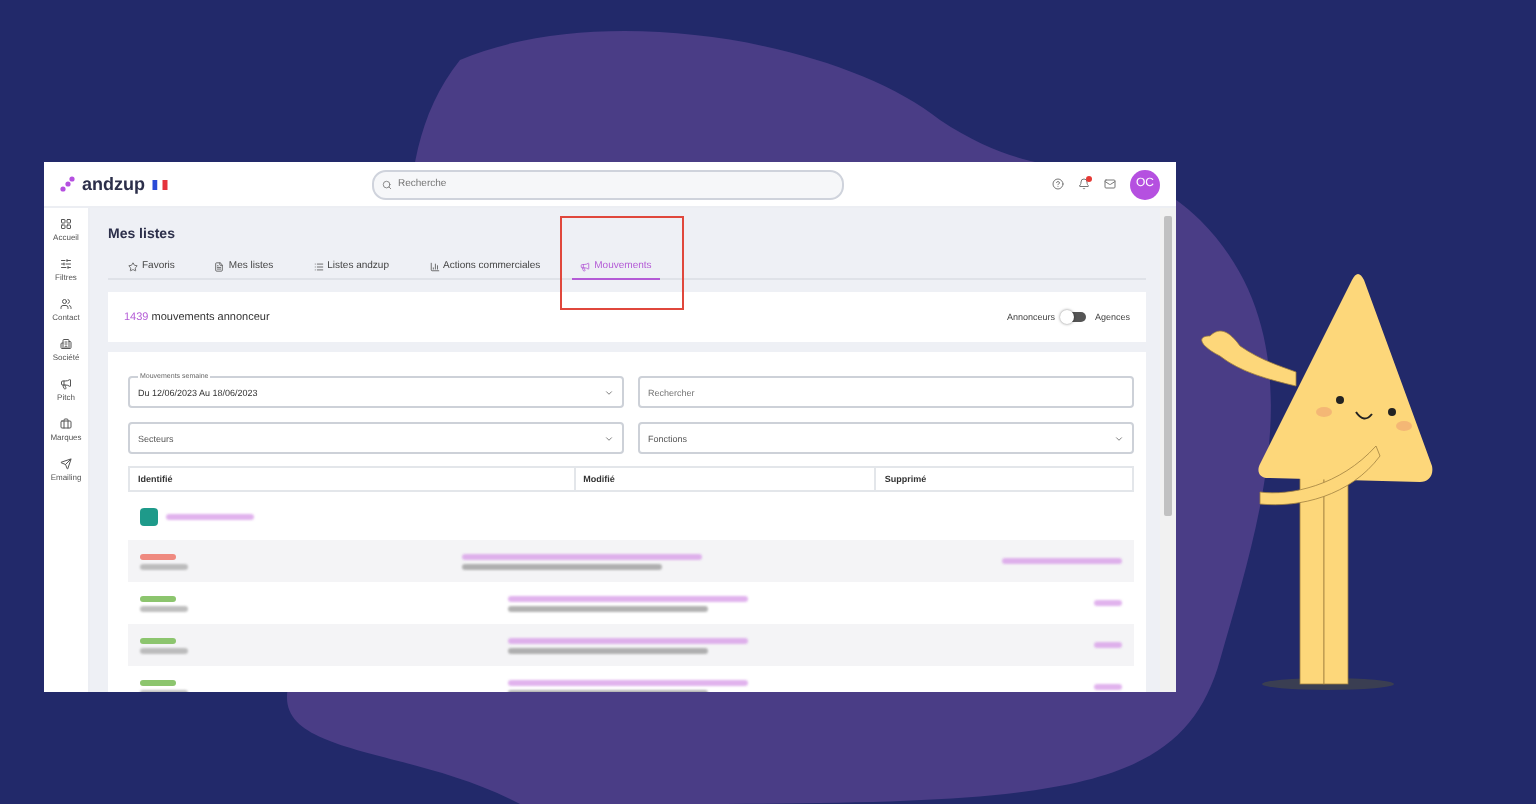 This screenshot has width=1536, height=804. Describe the element at coordinates (1058, 184) in the screenshot. I see `help-icon` at that location.